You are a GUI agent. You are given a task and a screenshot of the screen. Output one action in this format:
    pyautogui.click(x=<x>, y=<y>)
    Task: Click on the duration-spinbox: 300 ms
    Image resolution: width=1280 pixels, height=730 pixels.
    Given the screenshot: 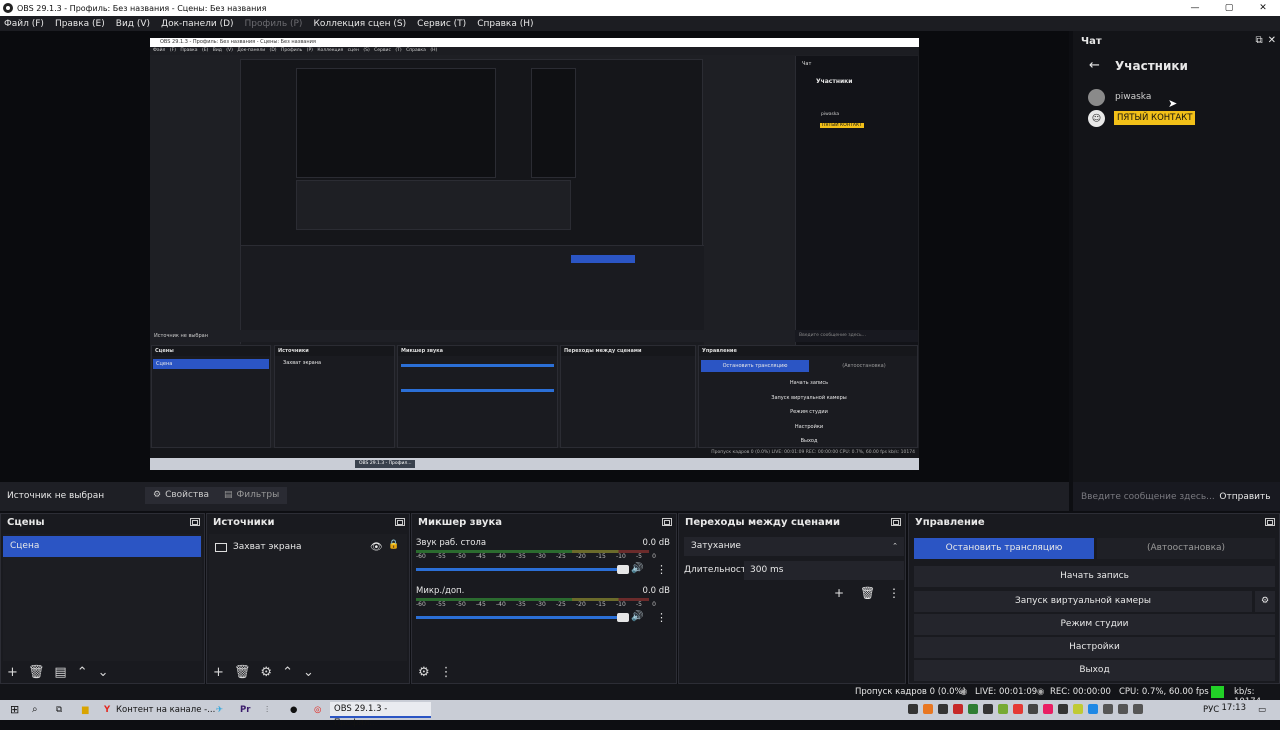 What is the action you would take?
    pyautogui.click(x=824, y=570)
    